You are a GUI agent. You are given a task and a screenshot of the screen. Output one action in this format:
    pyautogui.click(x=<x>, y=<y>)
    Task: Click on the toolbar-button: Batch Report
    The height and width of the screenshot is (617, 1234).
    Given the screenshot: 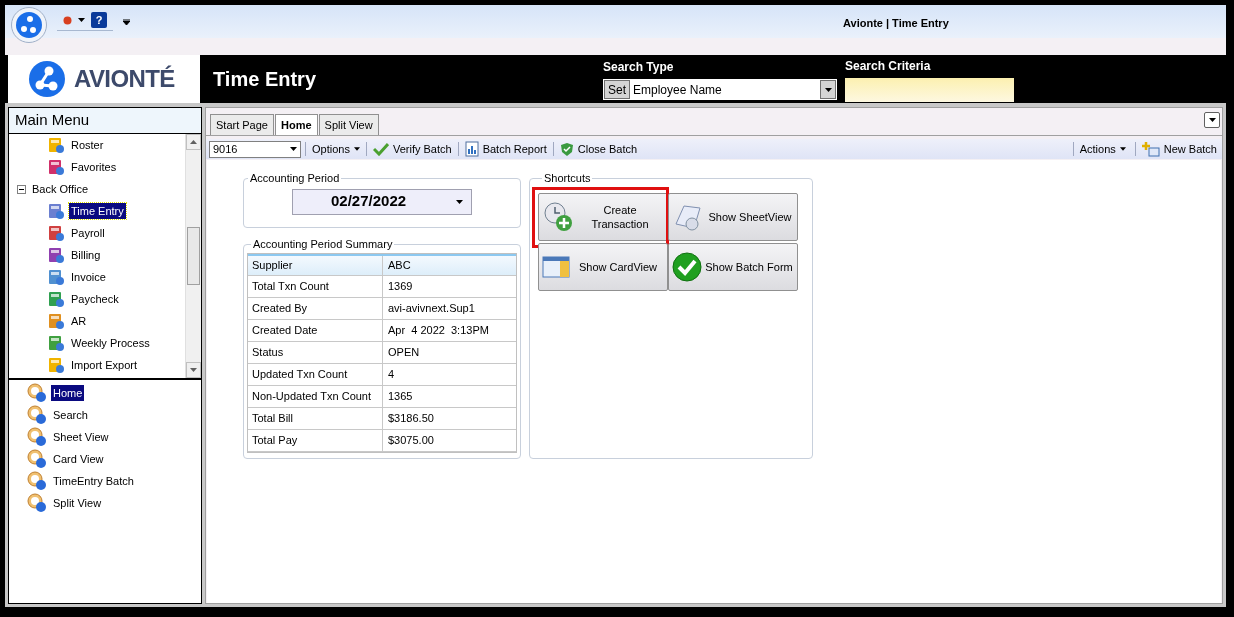 What is the action you would take?
    pyautogui.click(x=505, y=149)
    